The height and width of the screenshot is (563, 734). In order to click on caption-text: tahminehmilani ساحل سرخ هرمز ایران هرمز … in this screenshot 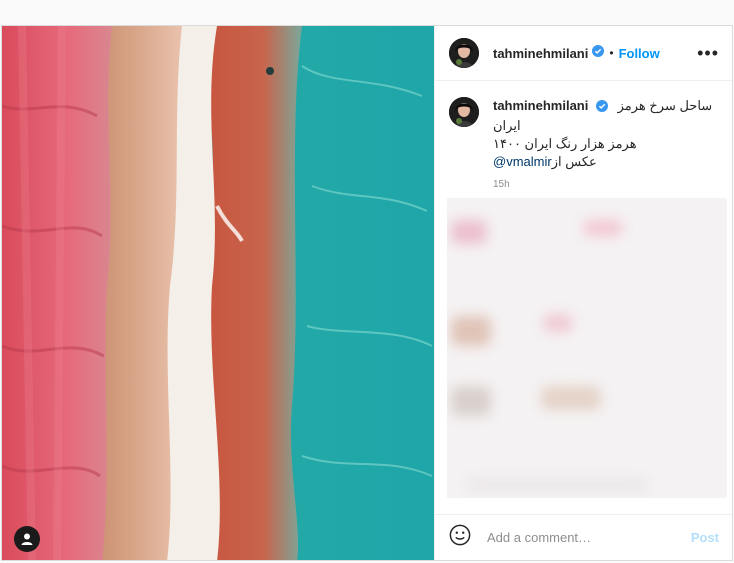, I will do `click(606, 134)`.